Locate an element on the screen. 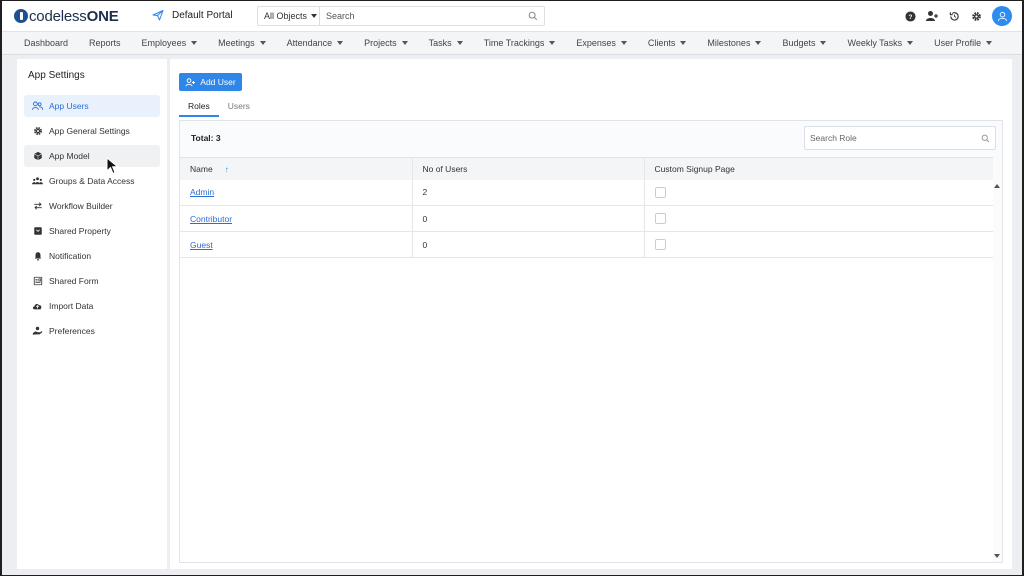 The width and height of the screenshot is (1024, 576). scroll-down-icon is located at coordinates (997, 556).